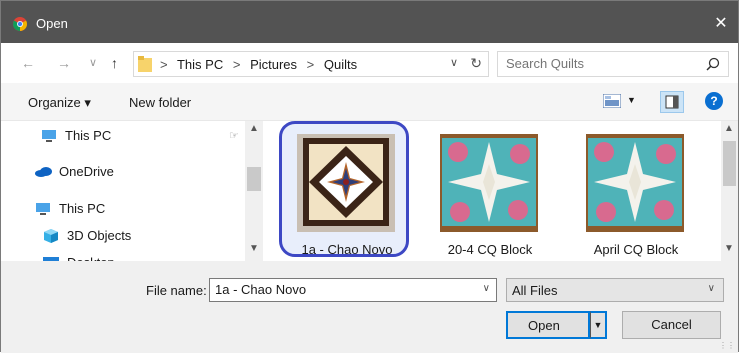 The width and height of the screenshot is (739, 353). I want to click on pin-icon: ☞, so click(234, 135).